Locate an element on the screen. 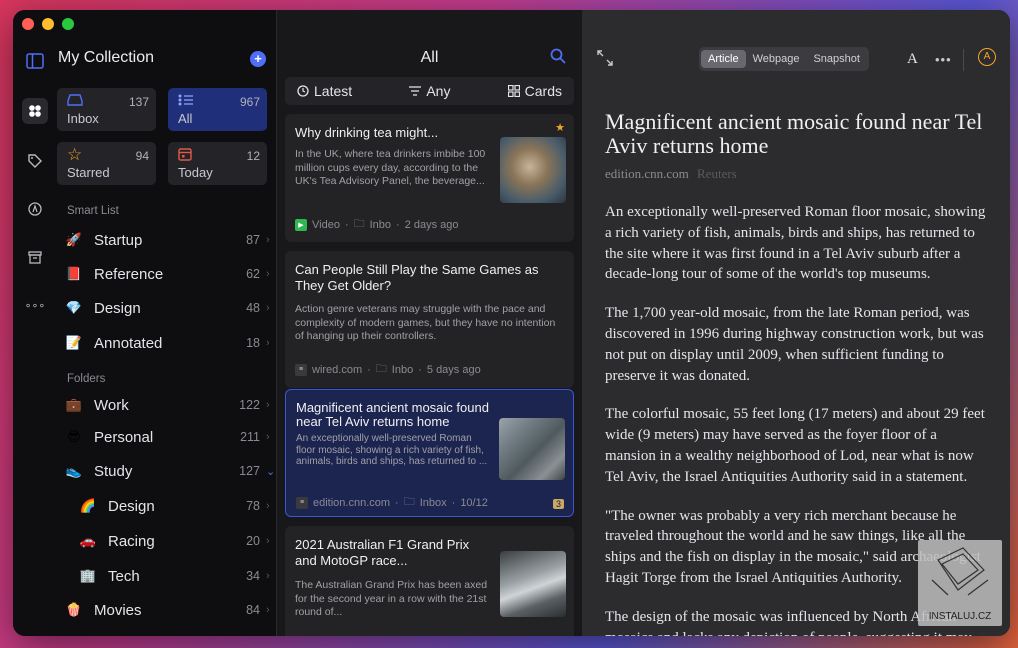 This screenshot has height=648, width=1018. item-count: 122 is located at coordinates (249, 405).